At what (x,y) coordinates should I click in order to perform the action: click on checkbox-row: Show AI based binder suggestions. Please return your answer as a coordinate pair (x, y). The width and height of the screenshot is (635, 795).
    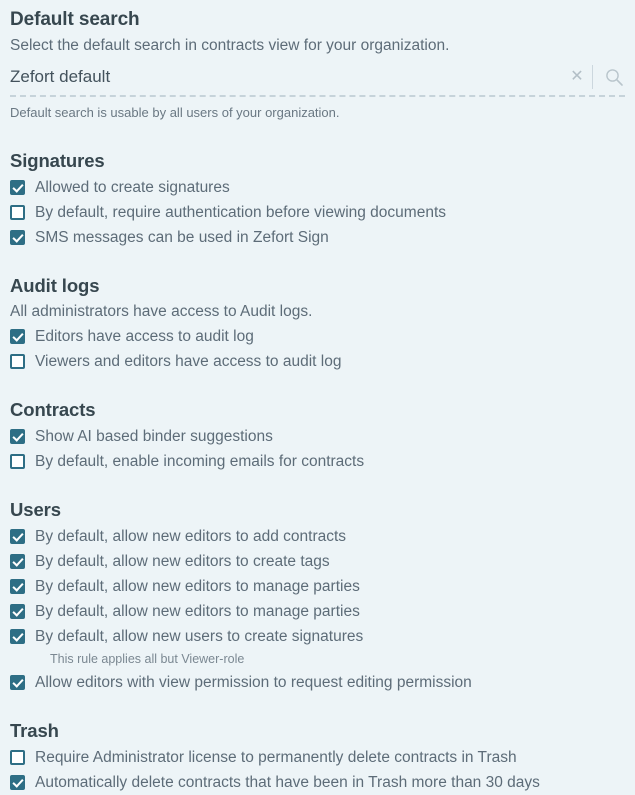
    Looking at the image, I should click on (317, 436).